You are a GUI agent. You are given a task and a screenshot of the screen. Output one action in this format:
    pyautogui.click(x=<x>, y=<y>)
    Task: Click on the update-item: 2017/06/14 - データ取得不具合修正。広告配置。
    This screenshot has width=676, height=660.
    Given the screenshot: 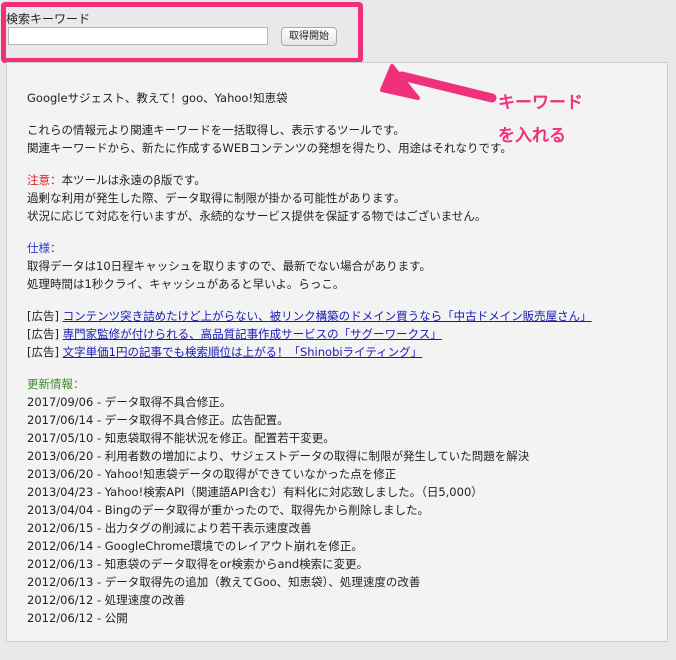 What is the action you would take?
    pyautogui.click(x=158, y=420)
    